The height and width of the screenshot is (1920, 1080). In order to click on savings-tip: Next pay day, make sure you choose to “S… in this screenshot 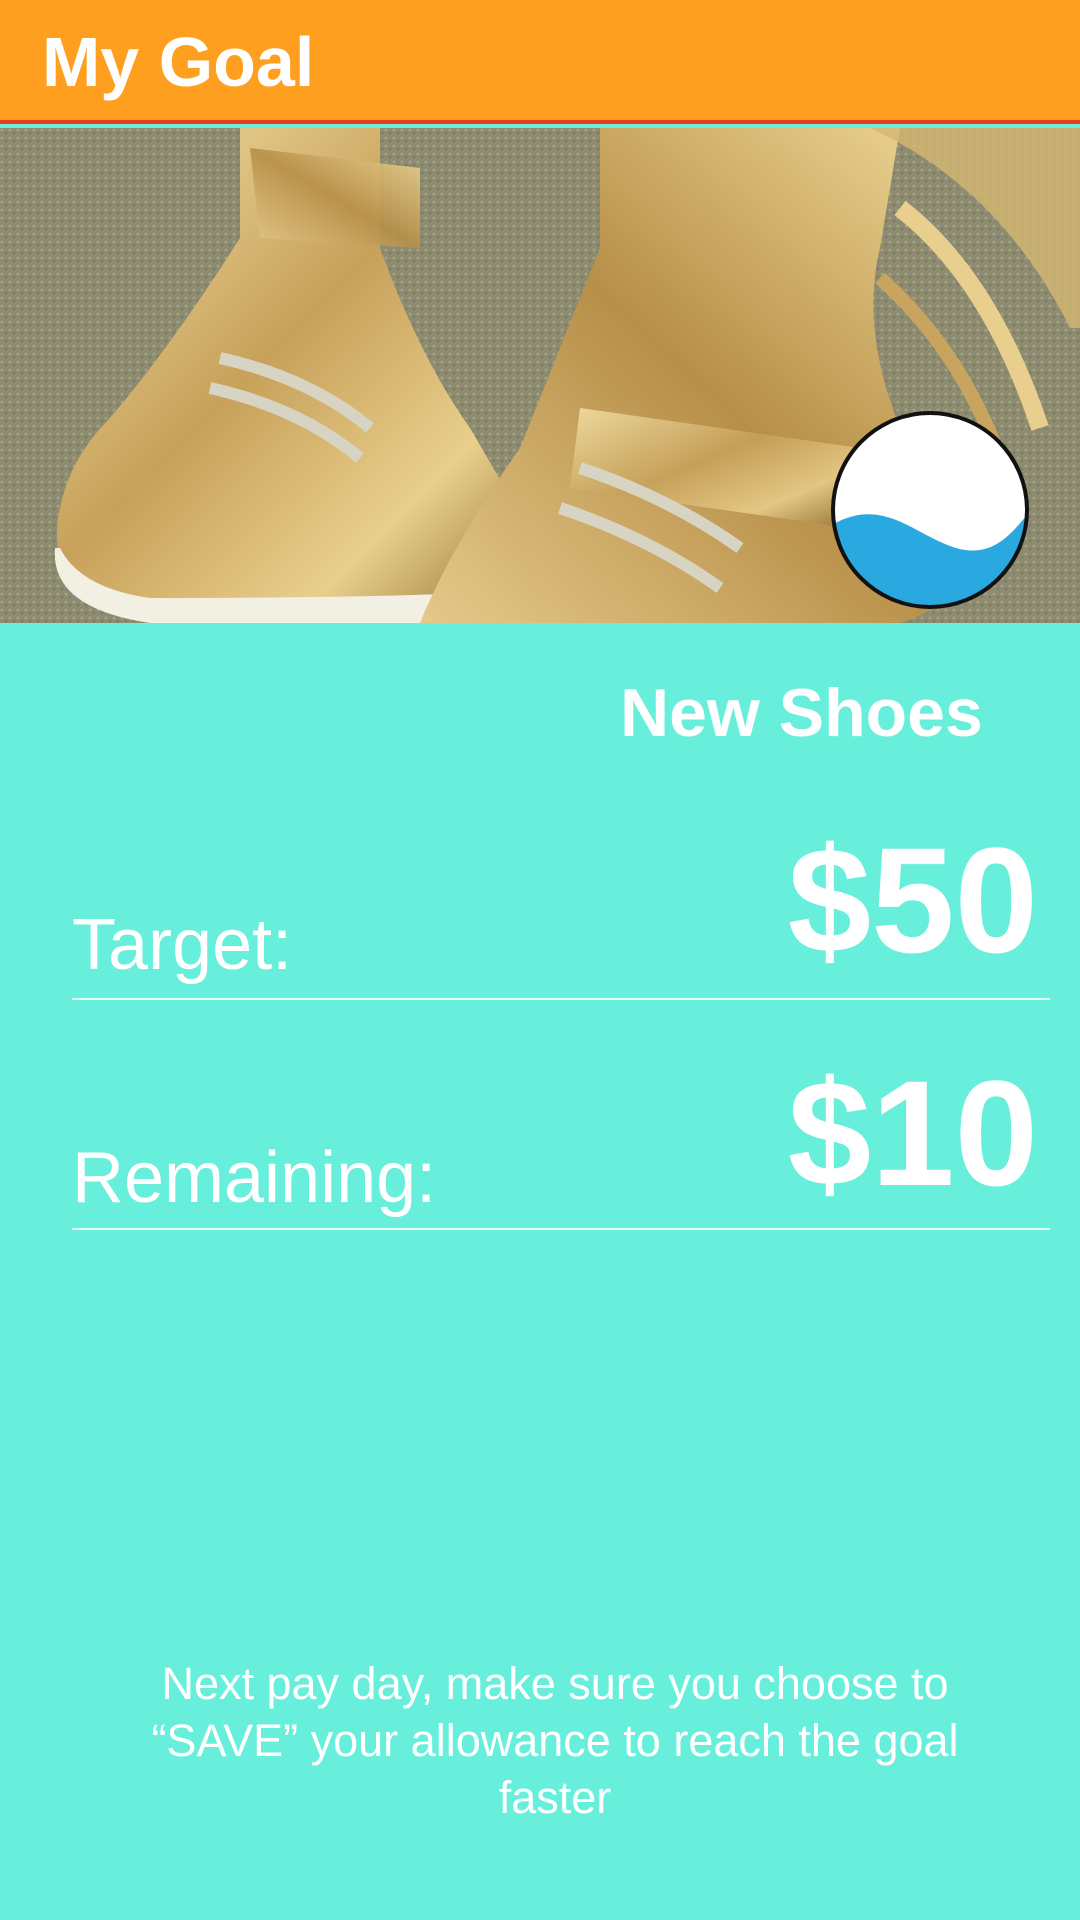, I will do `click(555, 1740)`.